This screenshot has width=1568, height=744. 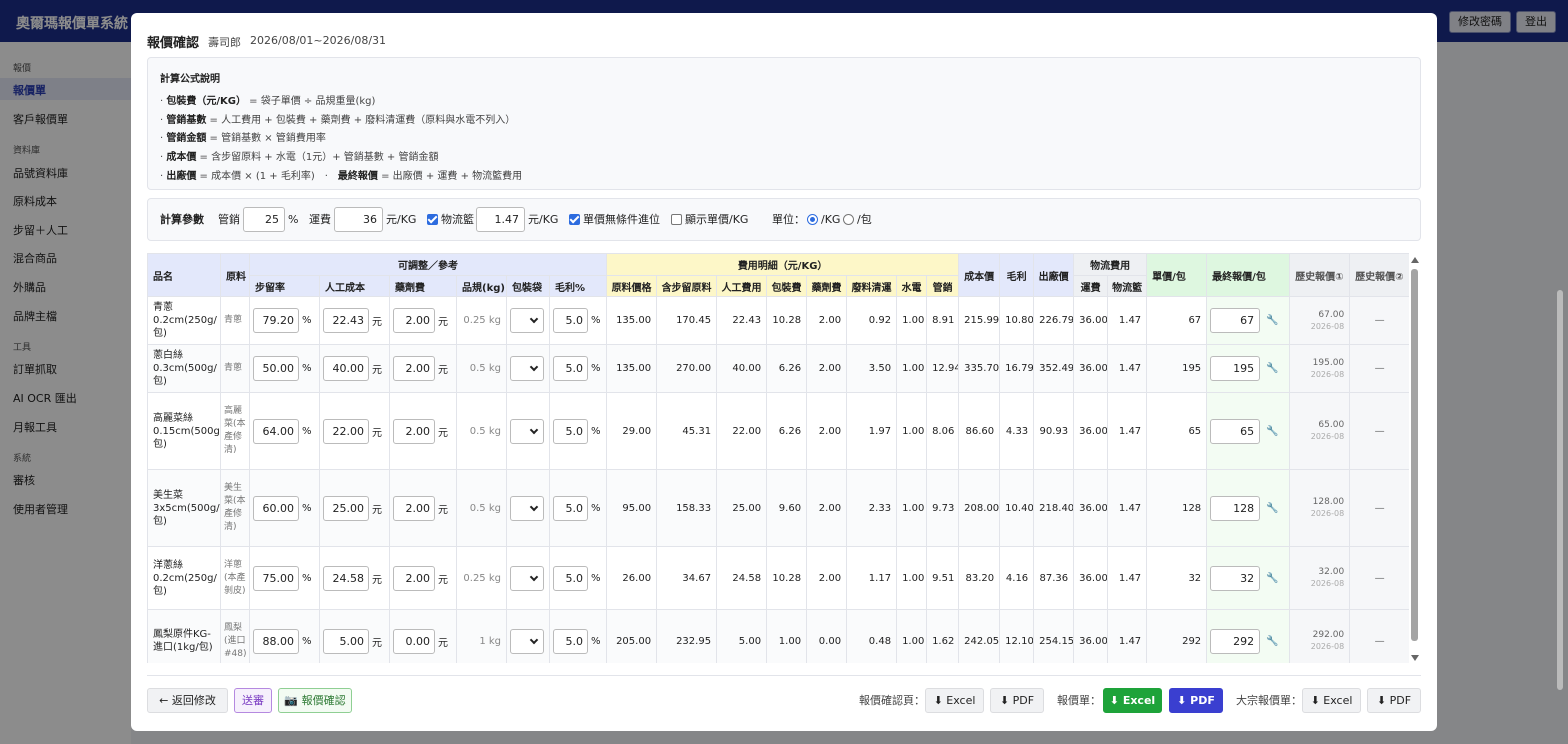 I want to click on page-scrollbar, so click(x=1560, y=370).